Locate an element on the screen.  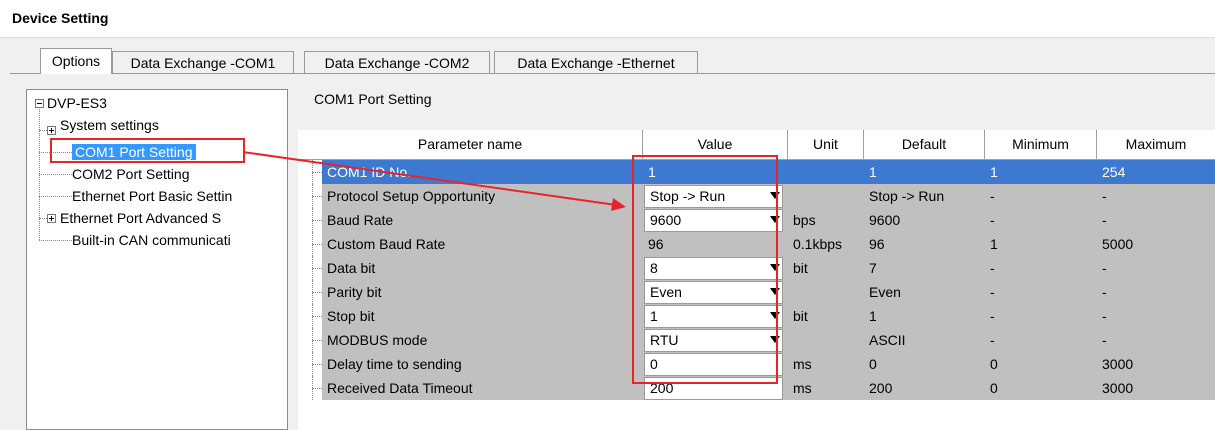
annotation-arrow-icon is located at coordinates (434, 181).